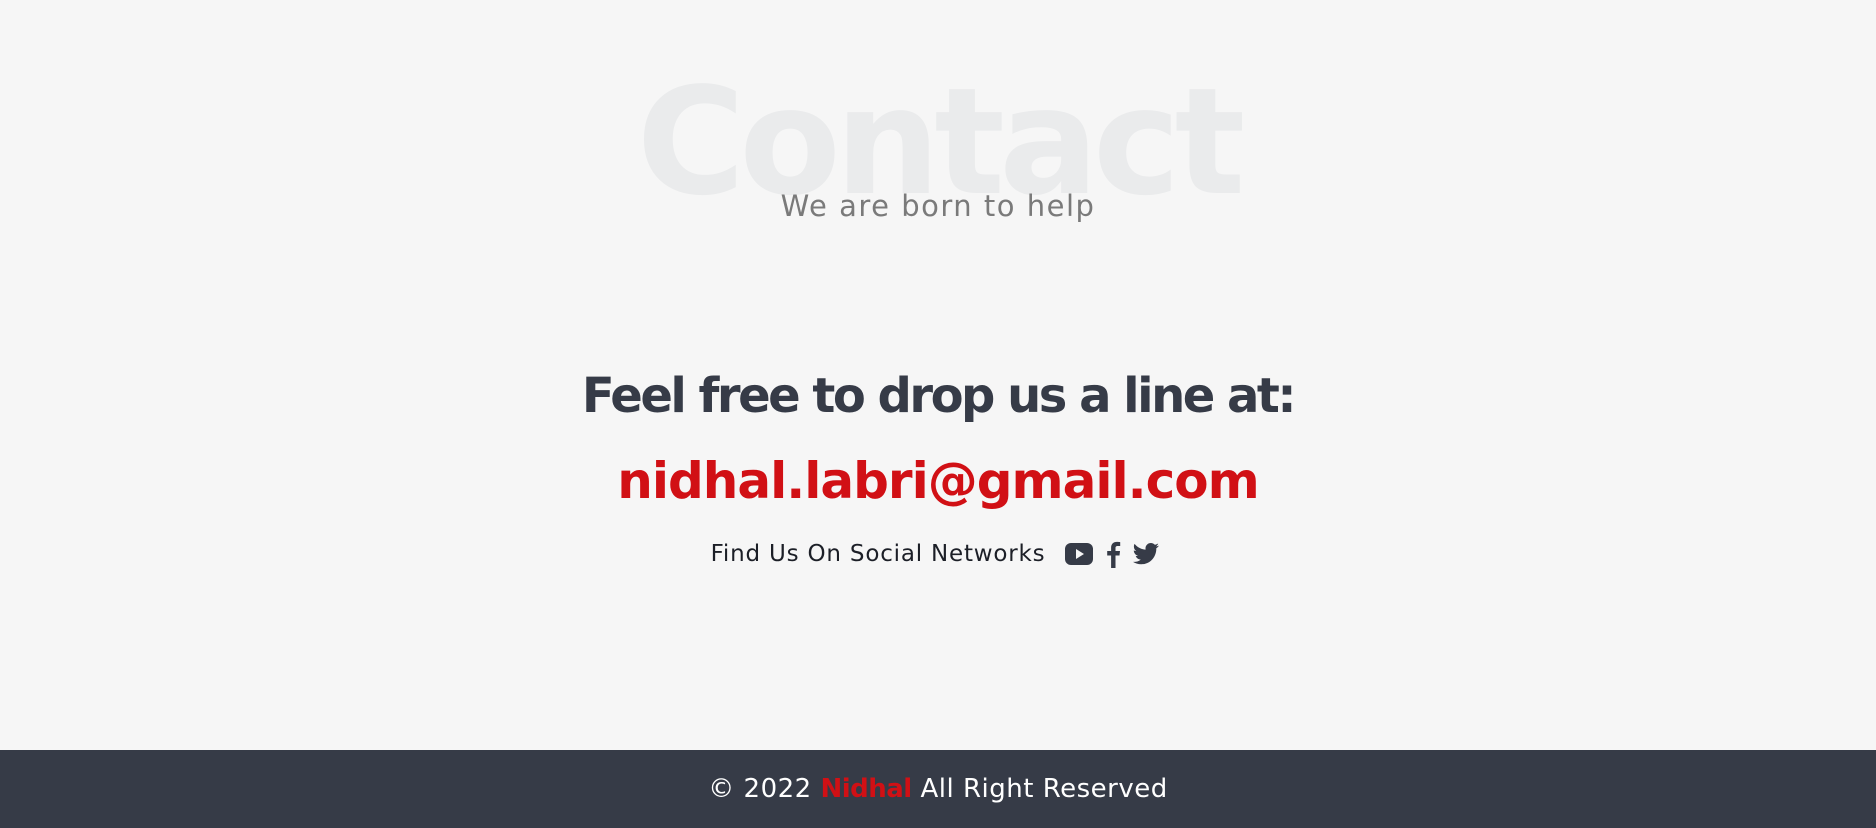 Image resolution: width=1876 pixels, height=828 pixels. Describe the element at coordinates (939, 396) in the screenshot. I see `contact-headline: Feel free to drop us a line at:` at that location.